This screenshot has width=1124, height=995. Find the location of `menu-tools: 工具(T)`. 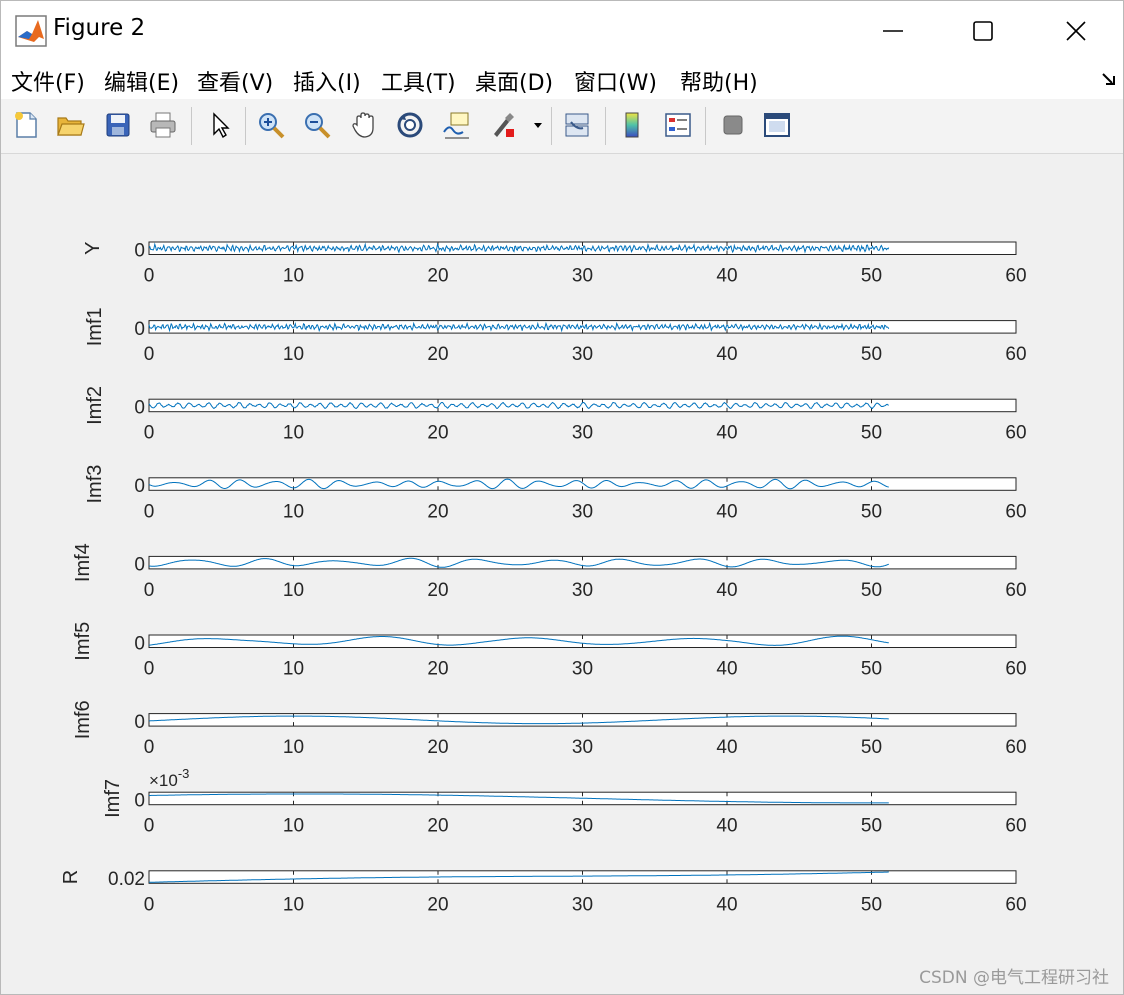

menu-tools: 工具(T) is located at coordinates (418, 81).